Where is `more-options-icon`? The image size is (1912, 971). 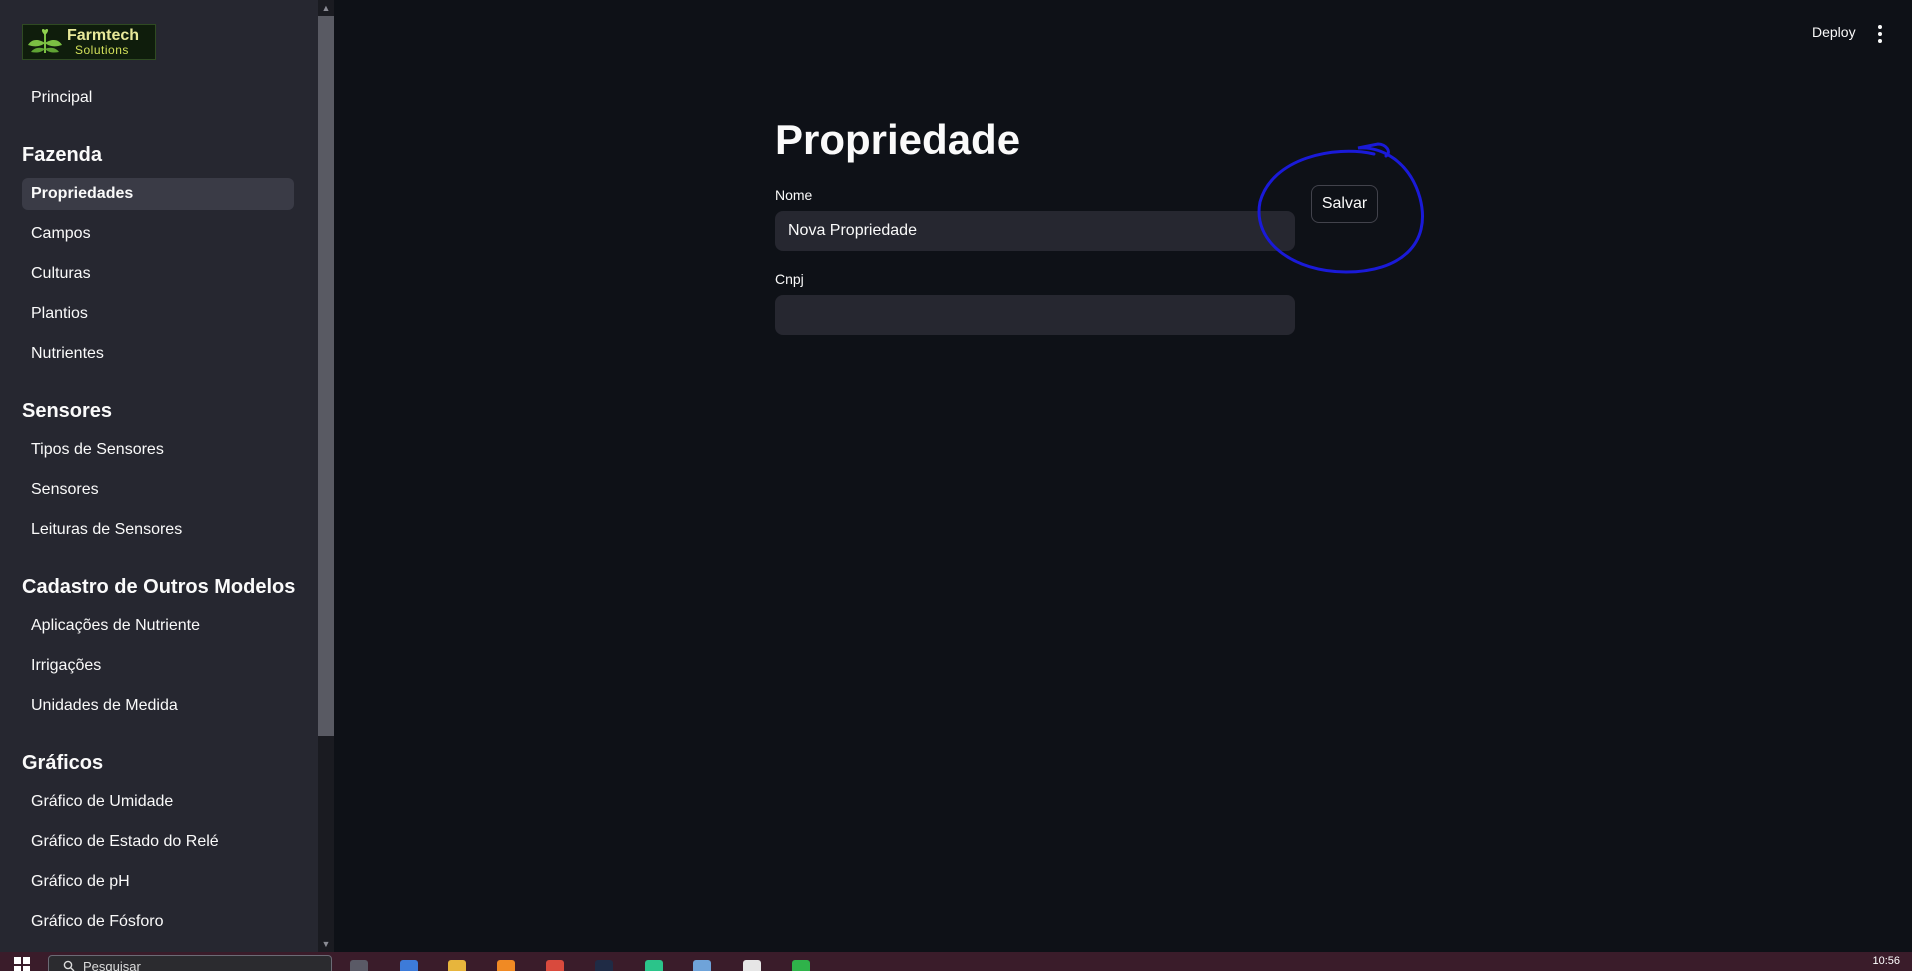
more-options-icon is located at coordinates (1880, 34).